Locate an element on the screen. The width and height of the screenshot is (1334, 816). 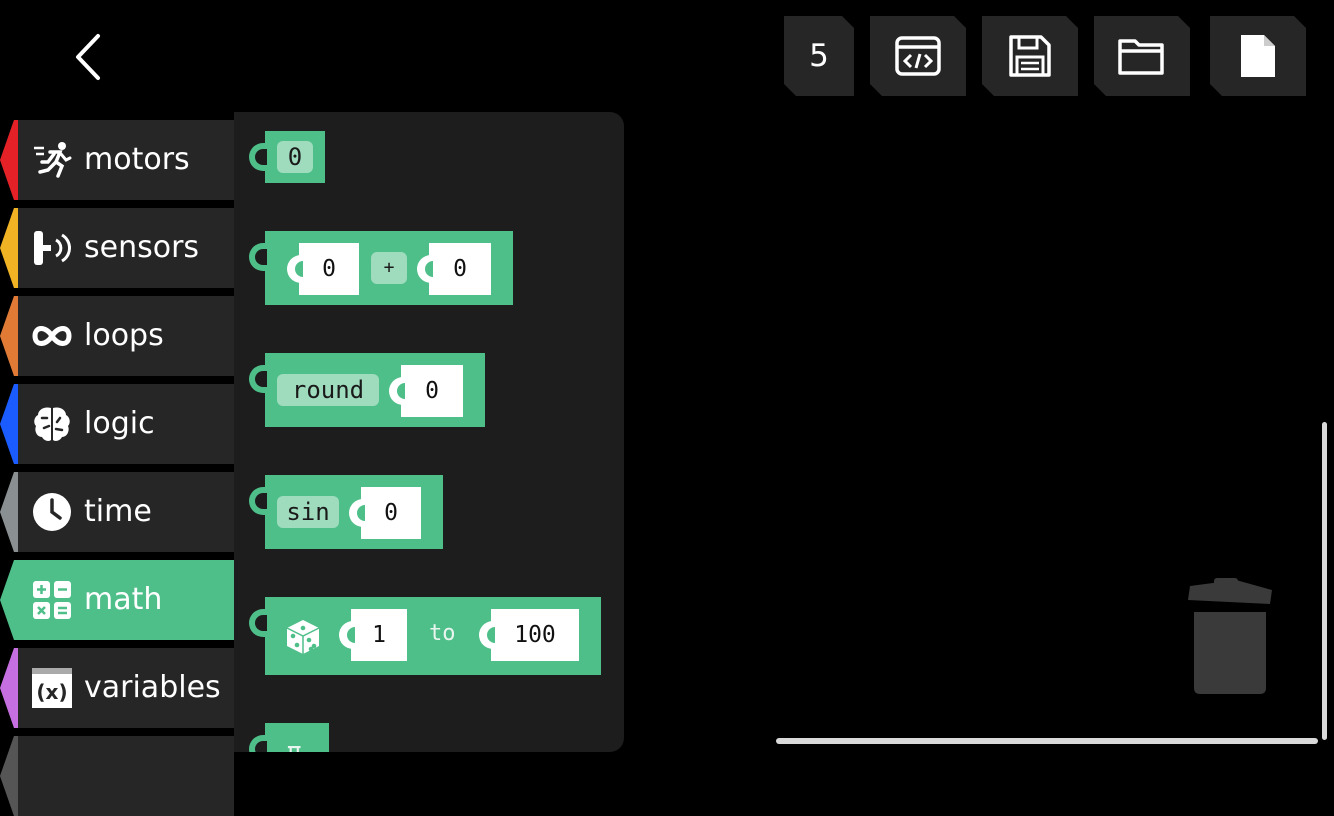
category-logic: logic is located at coordinates (117, 424).